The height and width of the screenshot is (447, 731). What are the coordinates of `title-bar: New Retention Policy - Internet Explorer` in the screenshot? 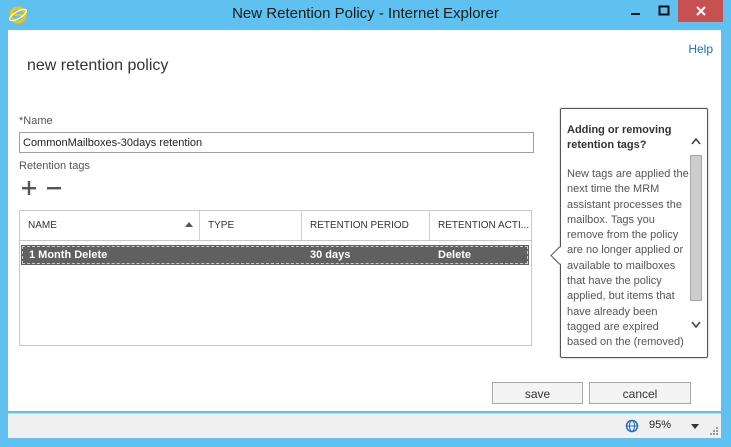 It's located at (365, 15).